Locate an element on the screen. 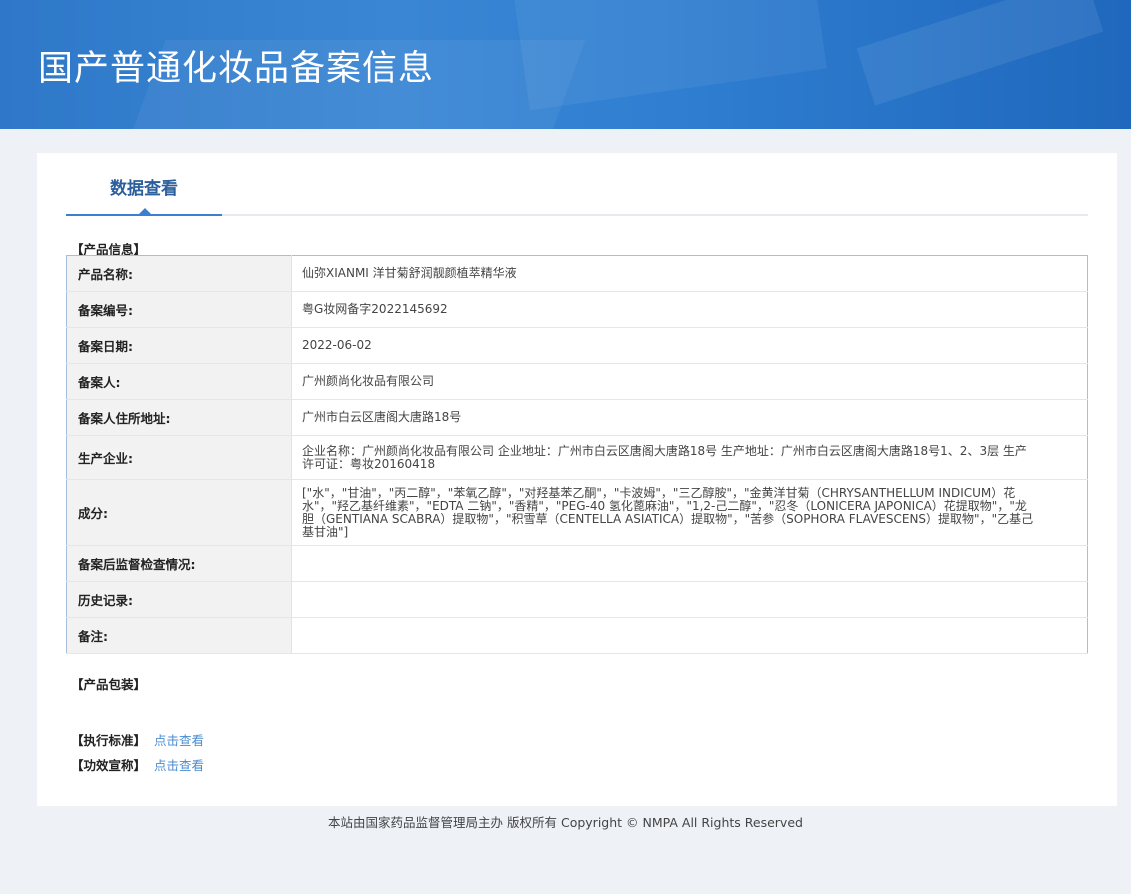 The width and height of the screenshot is (1131, 894). row-label: 备案后监督检查情况: is located at coordinates (179, 563).